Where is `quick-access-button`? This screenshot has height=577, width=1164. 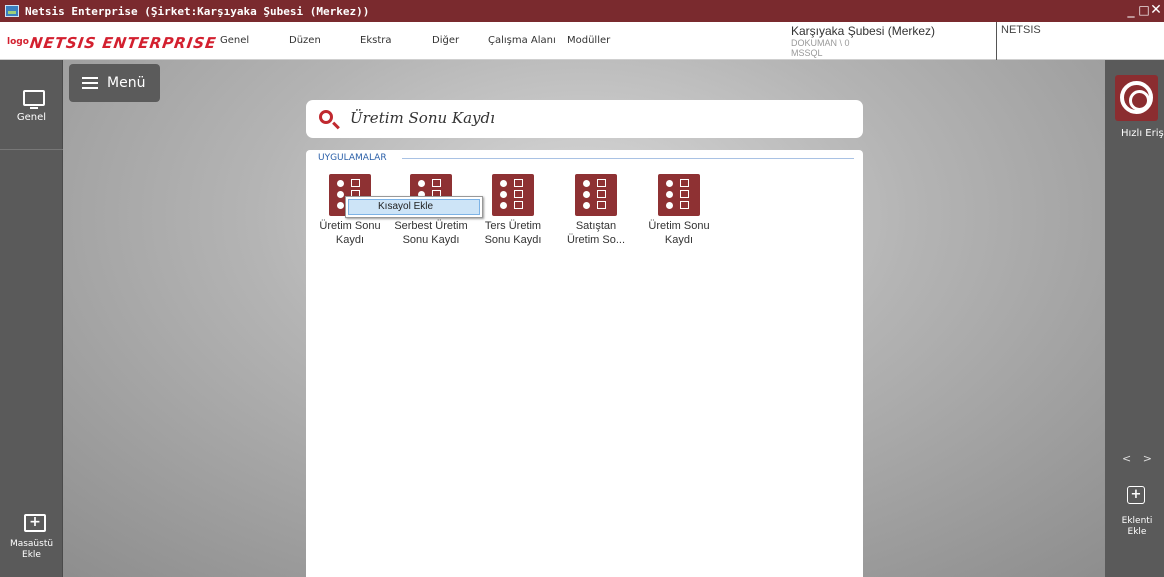 quick-access-button is located at coordinates (1136, 98).